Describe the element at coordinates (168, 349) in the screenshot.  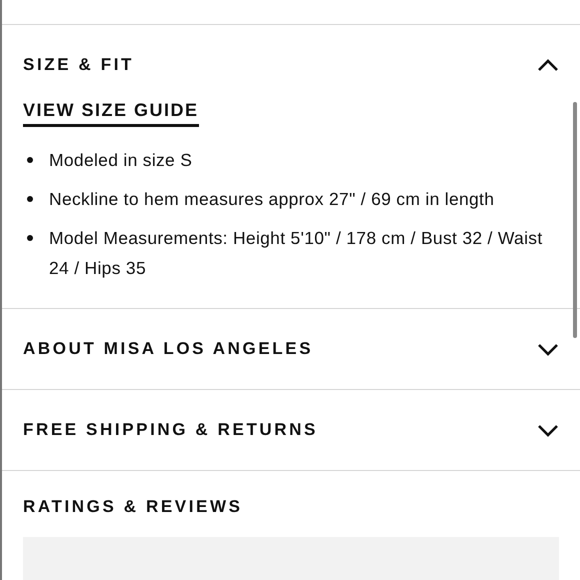
I see `section-title: ABOUT MISA LOS ANGELES` at that location.